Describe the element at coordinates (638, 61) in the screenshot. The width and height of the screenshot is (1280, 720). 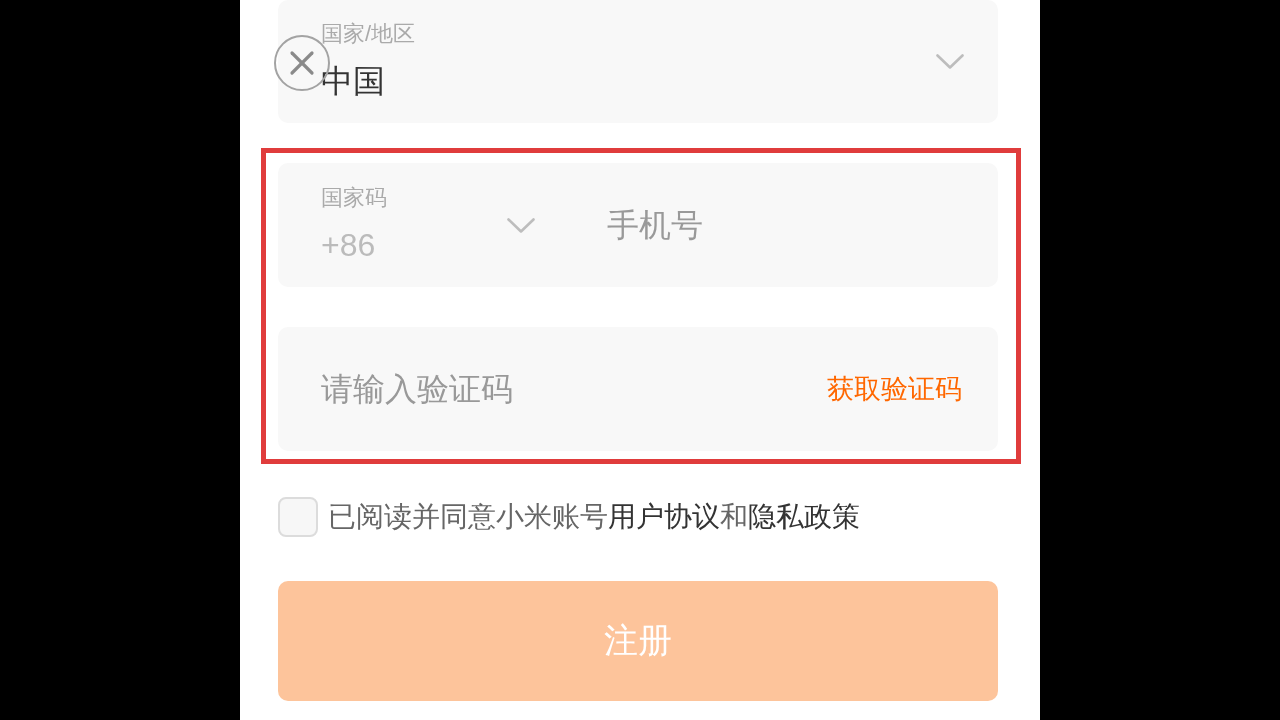
I see `country-select: 国家/地区 中国` at that location.